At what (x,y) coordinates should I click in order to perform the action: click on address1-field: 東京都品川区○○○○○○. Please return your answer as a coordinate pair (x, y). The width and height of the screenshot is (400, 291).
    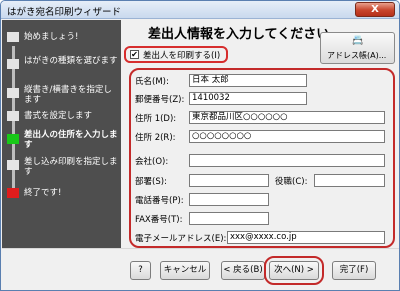
    Looking at the image, I should click on (287, 117).